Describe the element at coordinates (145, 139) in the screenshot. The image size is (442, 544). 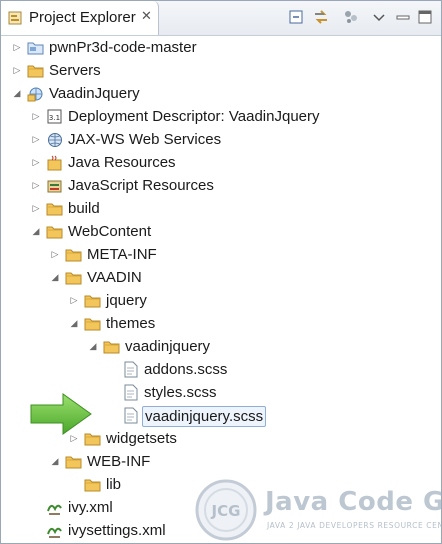
I see `tree-item-label: JAX-WS Web Services` at that location.